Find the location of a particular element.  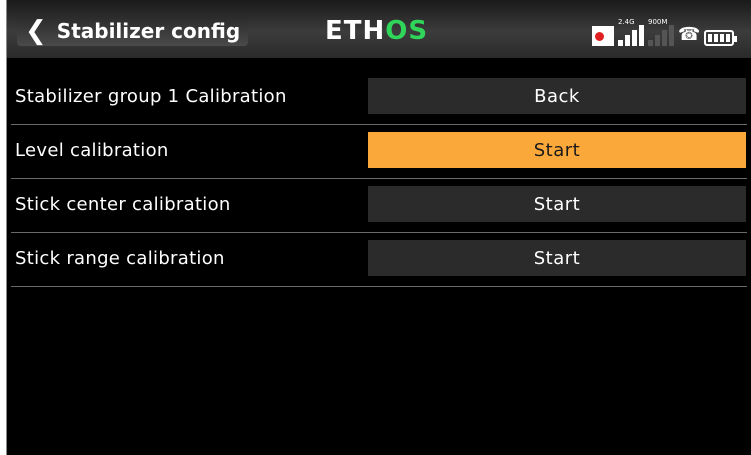

row-stabilizer-group-calibration: Stabilizer group 1 Calibration Back is located at coordinates (379, 97).